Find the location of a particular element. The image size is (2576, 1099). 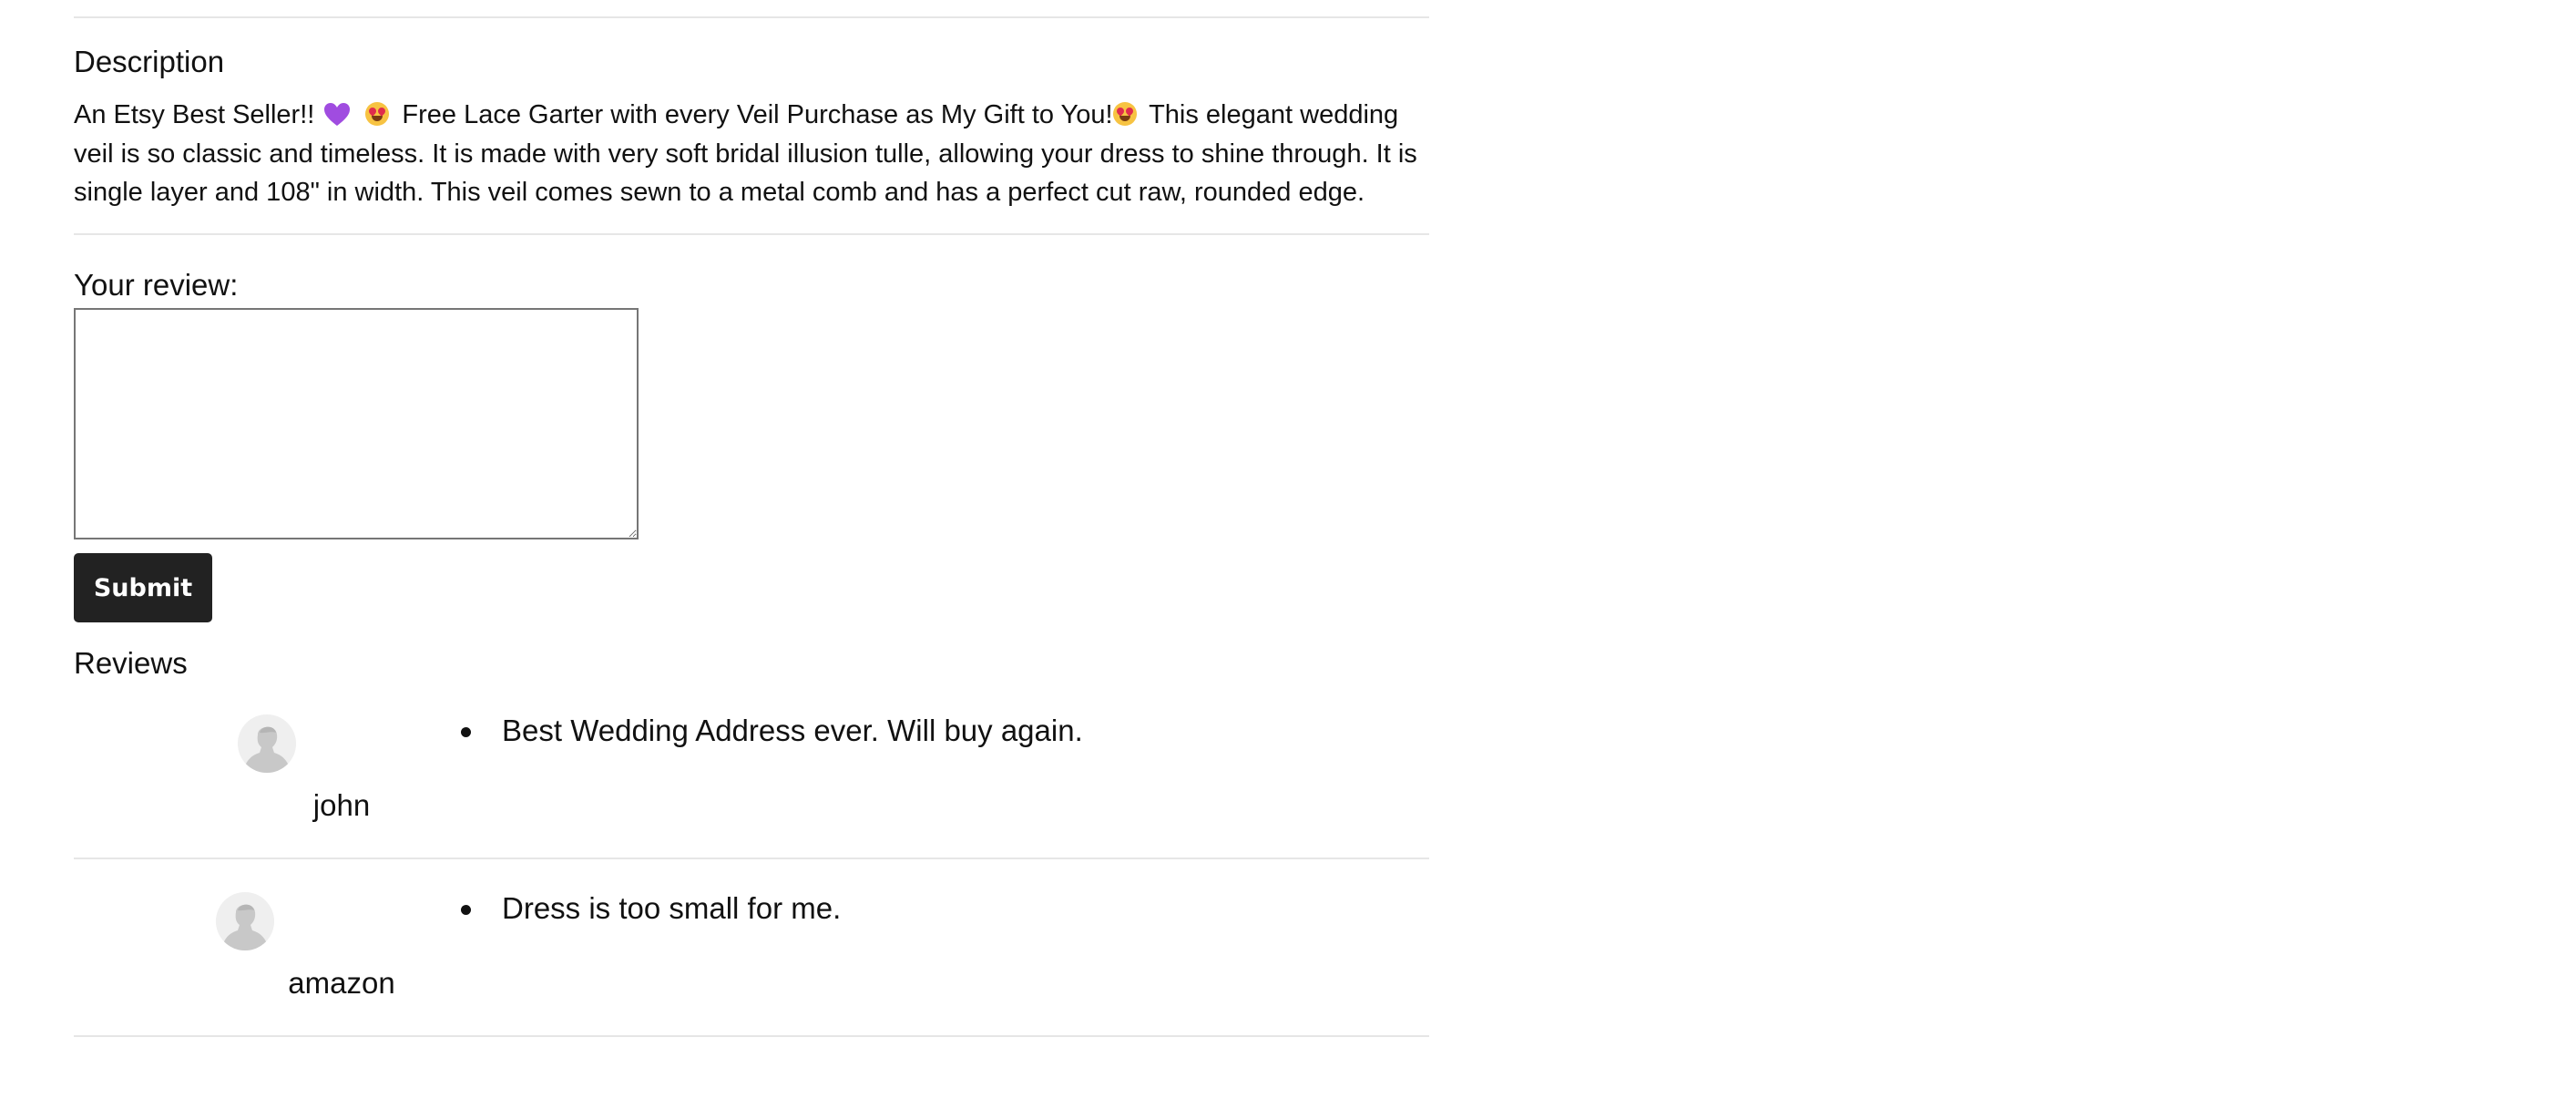

review-divider is located at coordinates (752, 1036).